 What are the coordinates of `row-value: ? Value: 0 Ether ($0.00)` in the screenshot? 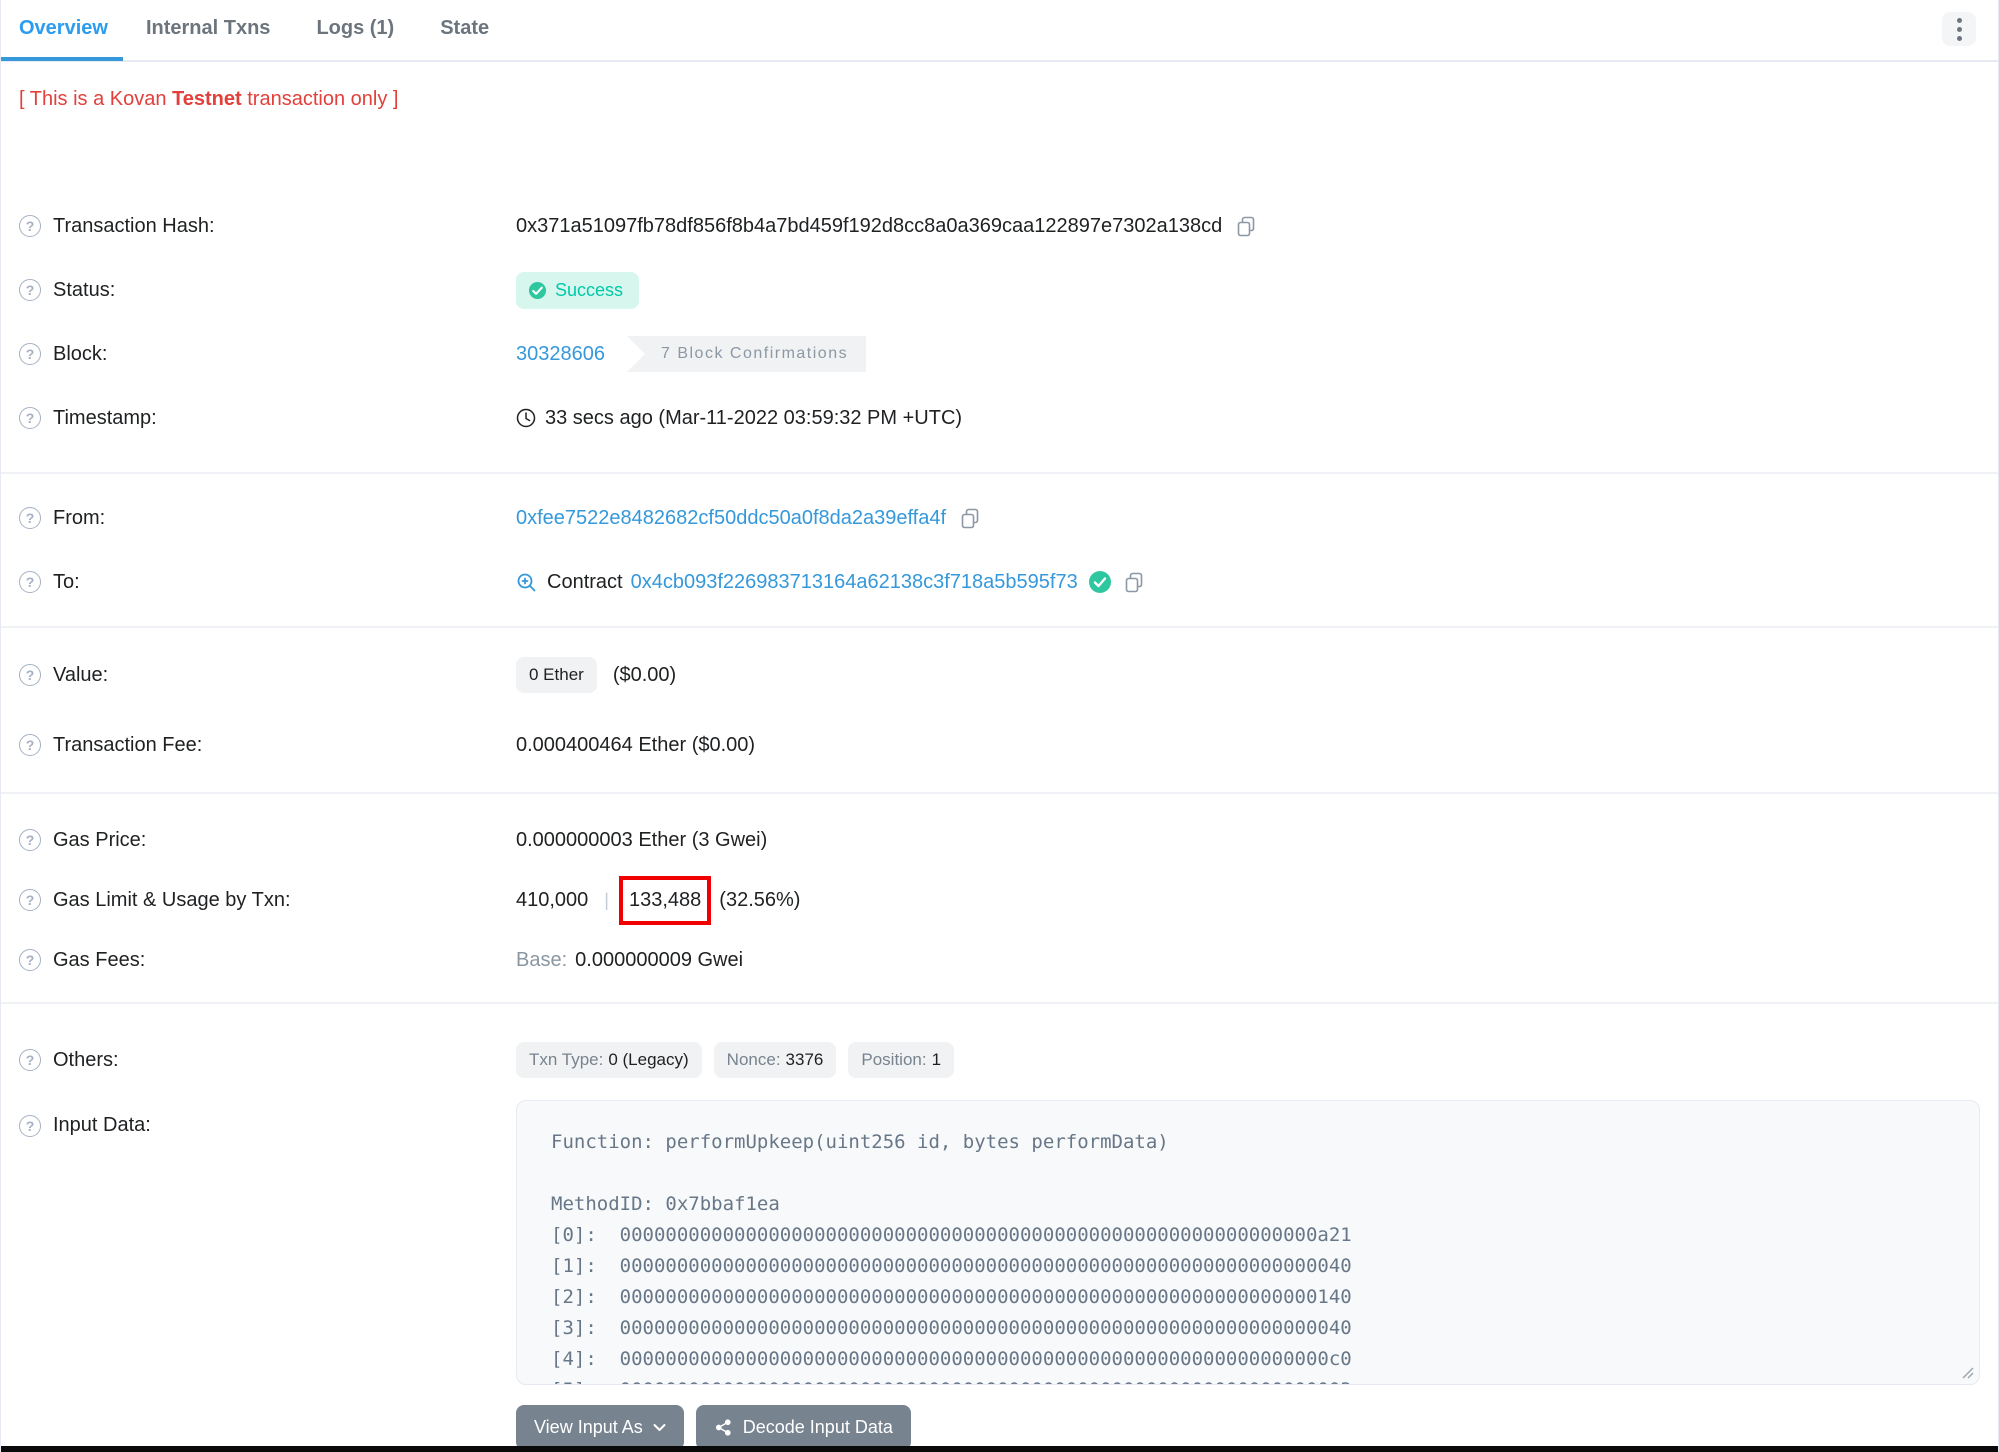 It's located at (999, 675).